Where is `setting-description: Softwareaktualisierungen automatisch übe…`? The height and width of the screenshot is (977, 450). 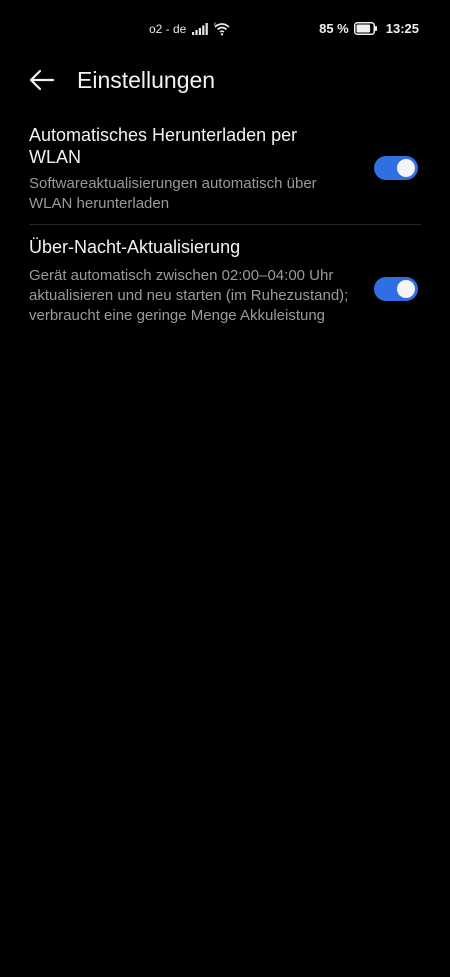 setting-description: Softwareaktualisierungen automatisch übe… is located at coordinates (173, 193).